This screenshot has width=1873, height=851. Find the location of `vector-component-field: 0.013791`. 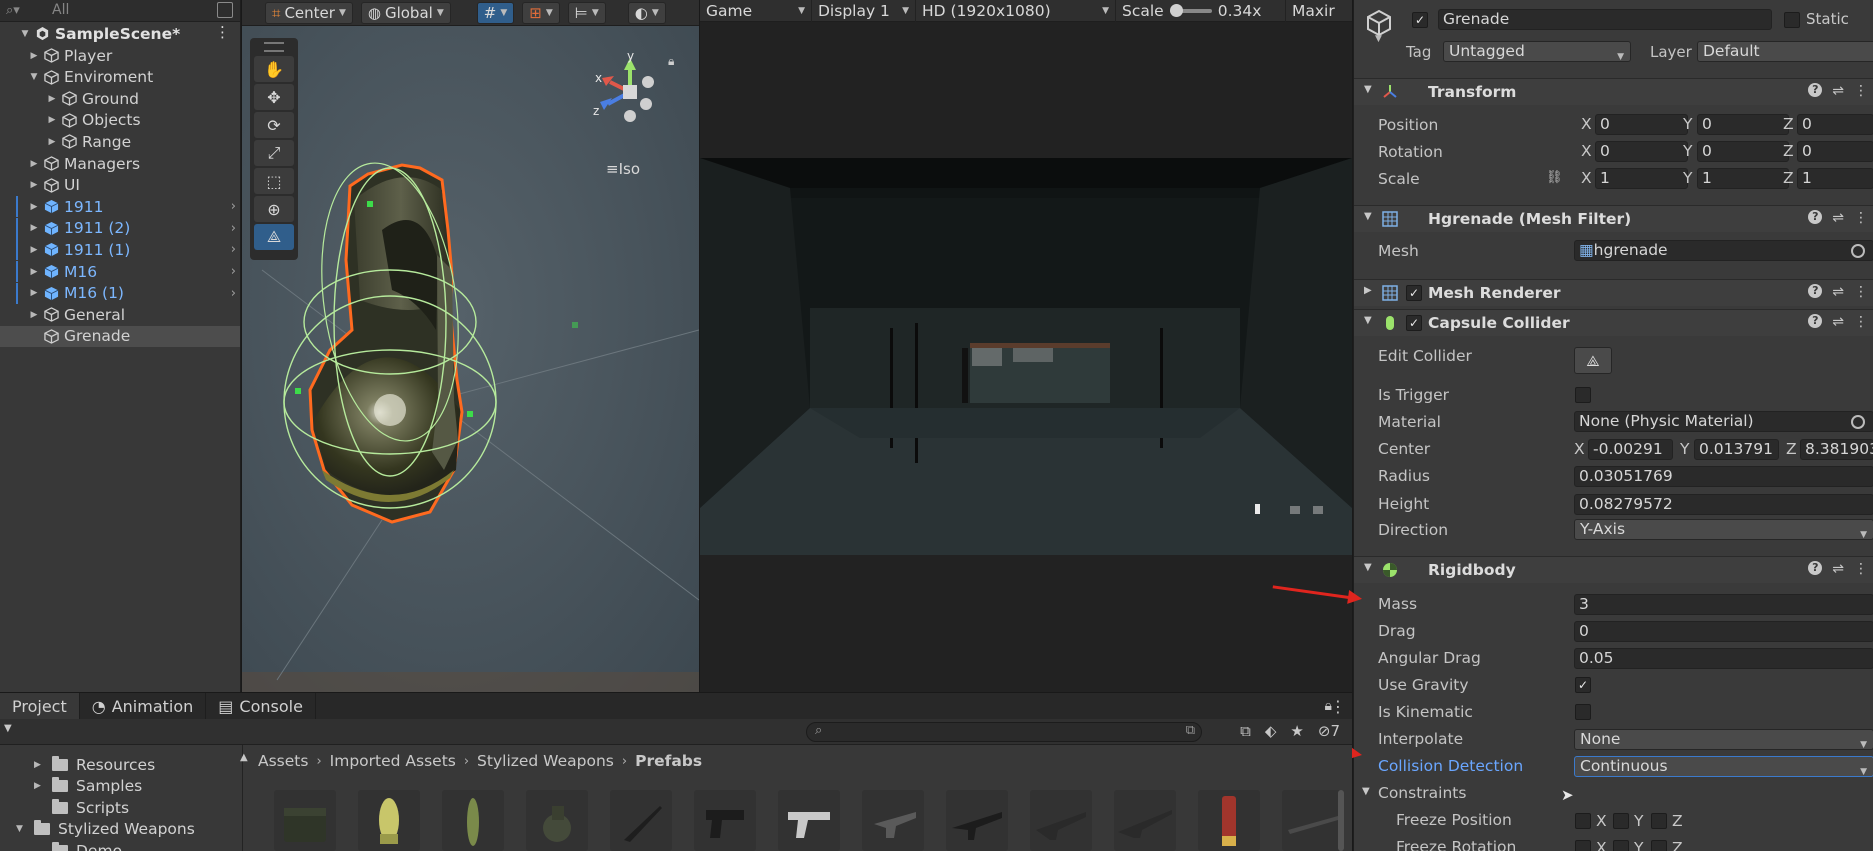

vector-component-field: 0.013791 is located at coordinates (1736, 449).